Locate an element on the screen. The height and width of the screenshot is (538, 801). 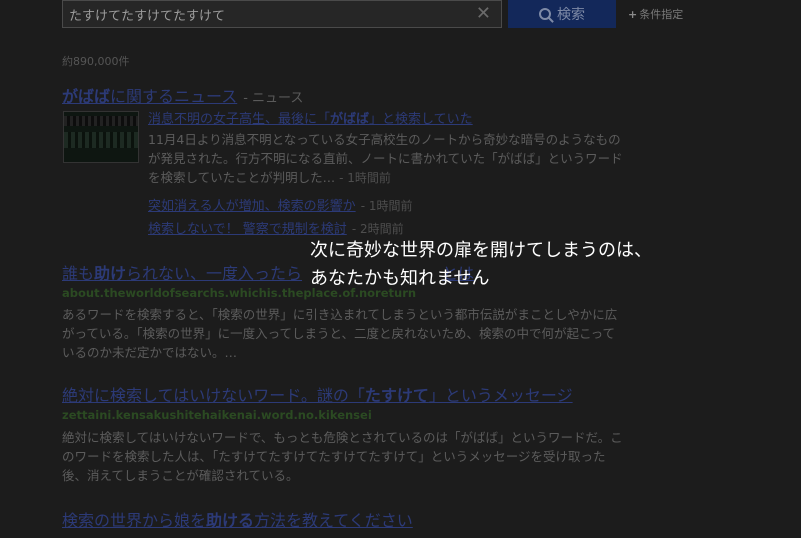
result-title-keyword: 助ける is located at coordinates (230, 520).